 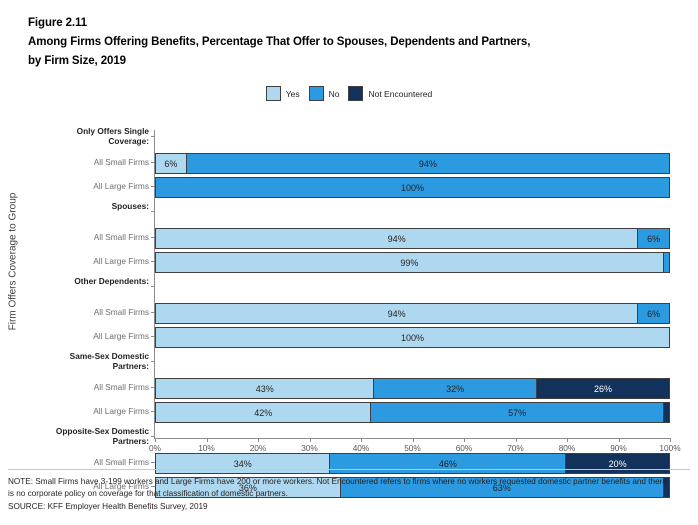 What do you see at coordinates (309, 448) in the screenshot?
I see `x-tick-label-30: 30%` at bounding box center [309, 448].